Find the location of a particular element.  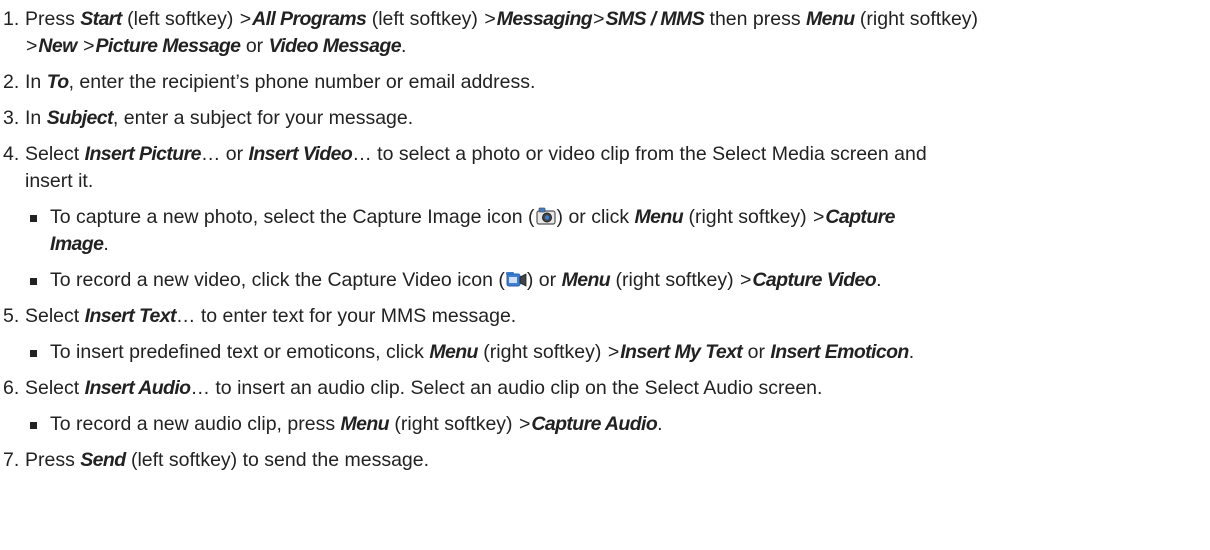

step-number: 1. is located at coordinates (11, 19).